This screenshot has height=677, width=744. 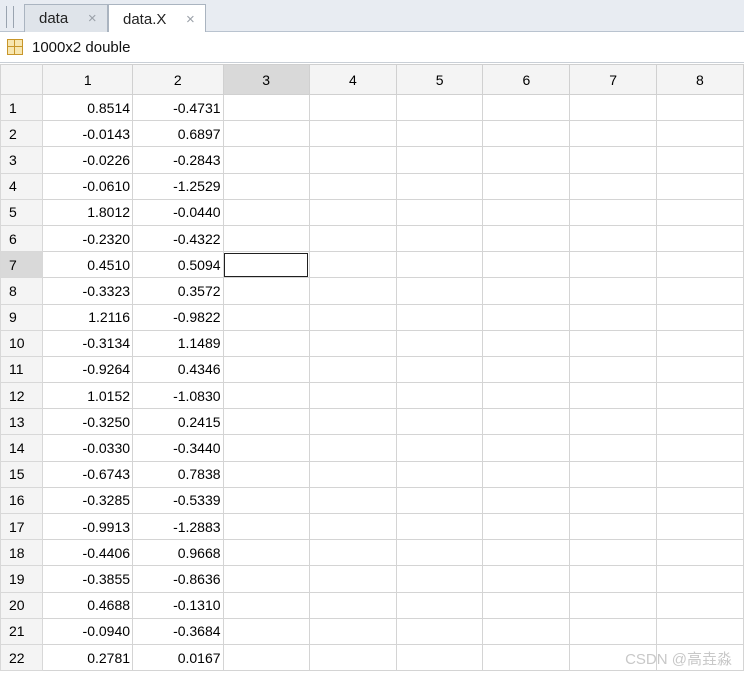 What do you see at coordinates (88, 579) in the screenshot?
I see `table-cell: -0.3855` at bounding box center [88, 579].